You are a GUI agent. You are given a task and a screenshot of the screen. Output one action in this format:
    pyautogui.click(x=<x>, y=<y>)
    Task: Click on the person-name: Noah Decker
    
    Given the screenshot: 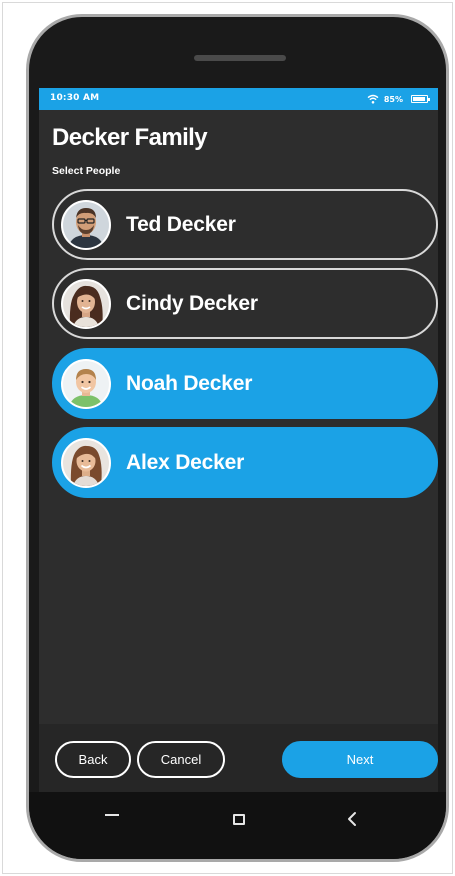 What is the action you would take?
    pyautogui.click(x=189, y=383)
    